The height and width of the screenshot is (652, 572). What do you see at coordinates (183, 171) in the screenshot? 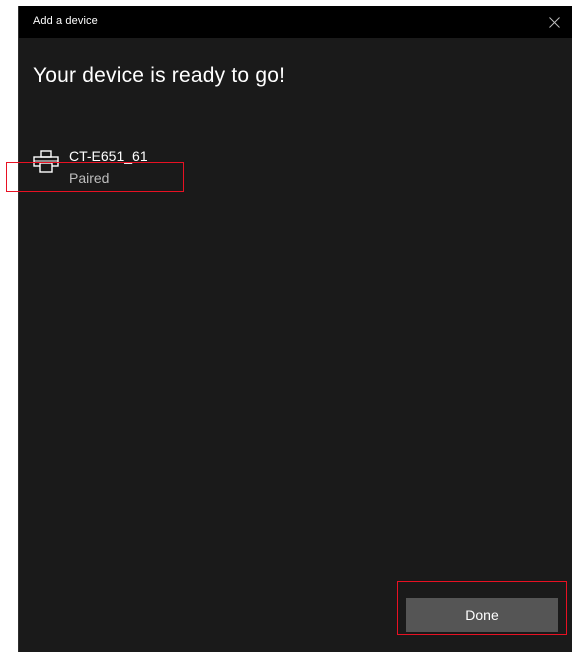
I see `device-list-item: CT-E651_61 Paired` at bounding box center [183, 171].